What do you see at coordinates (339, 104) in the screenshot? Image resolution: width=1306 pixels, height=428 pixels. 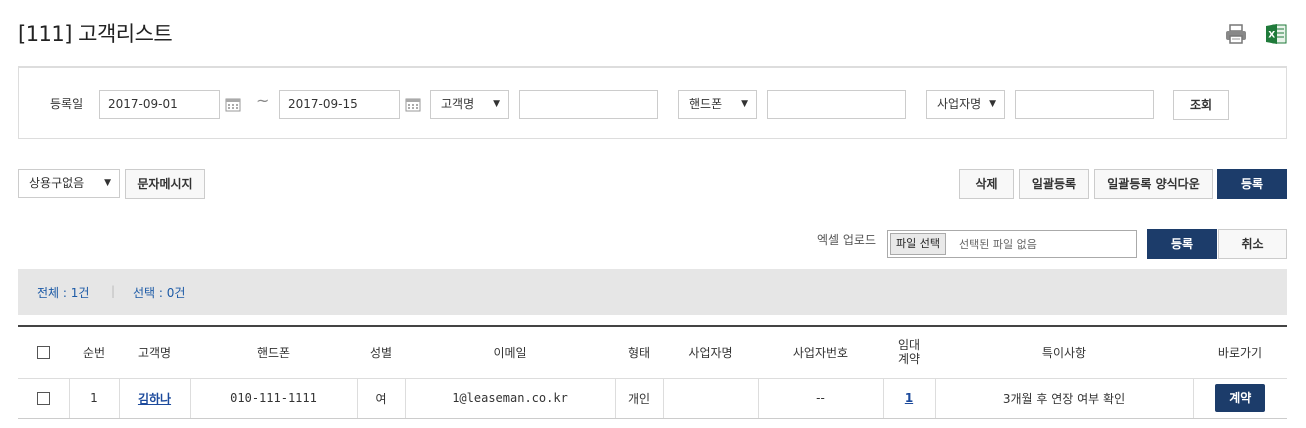 I see `date-to-input: 2017-09-15` at bounding box center [339, 104].